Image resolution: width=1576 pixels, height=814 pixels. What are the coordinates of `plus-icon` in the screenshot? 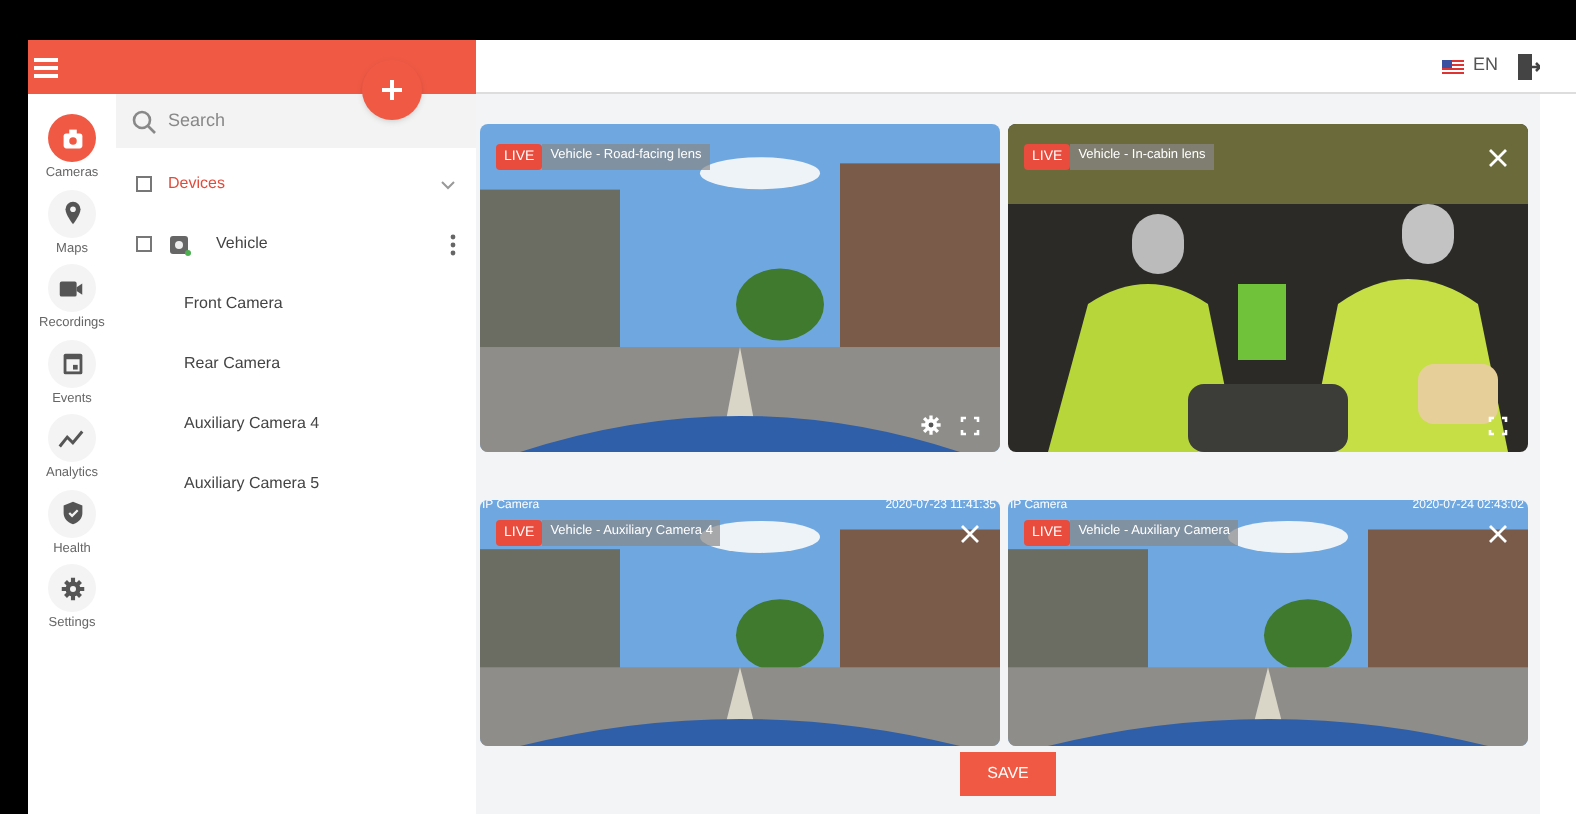 It's located at (392, 90).